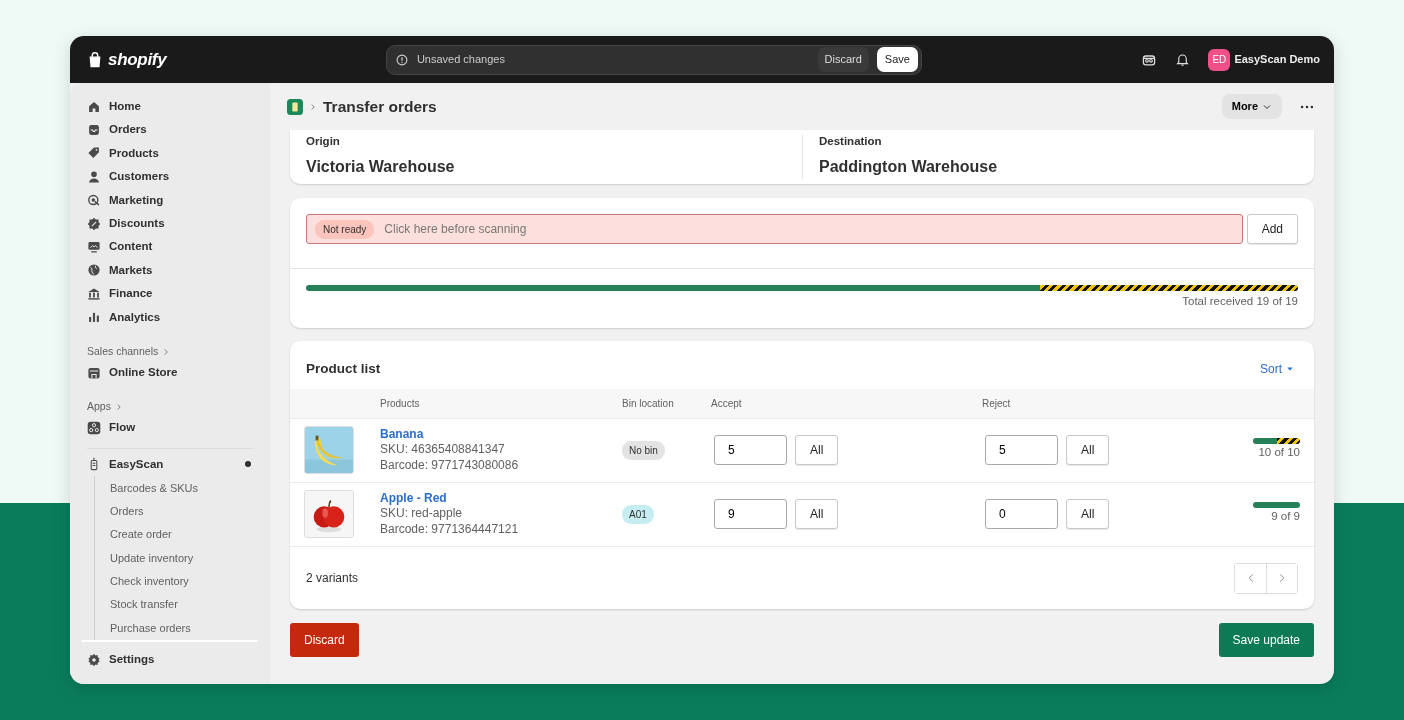 The height and width of the screenshot is (720, 1404). What do you see at coordinates (170, 372) in the screenshot?
I see `nav-item: Online Store` at bounding box center [170, 372].